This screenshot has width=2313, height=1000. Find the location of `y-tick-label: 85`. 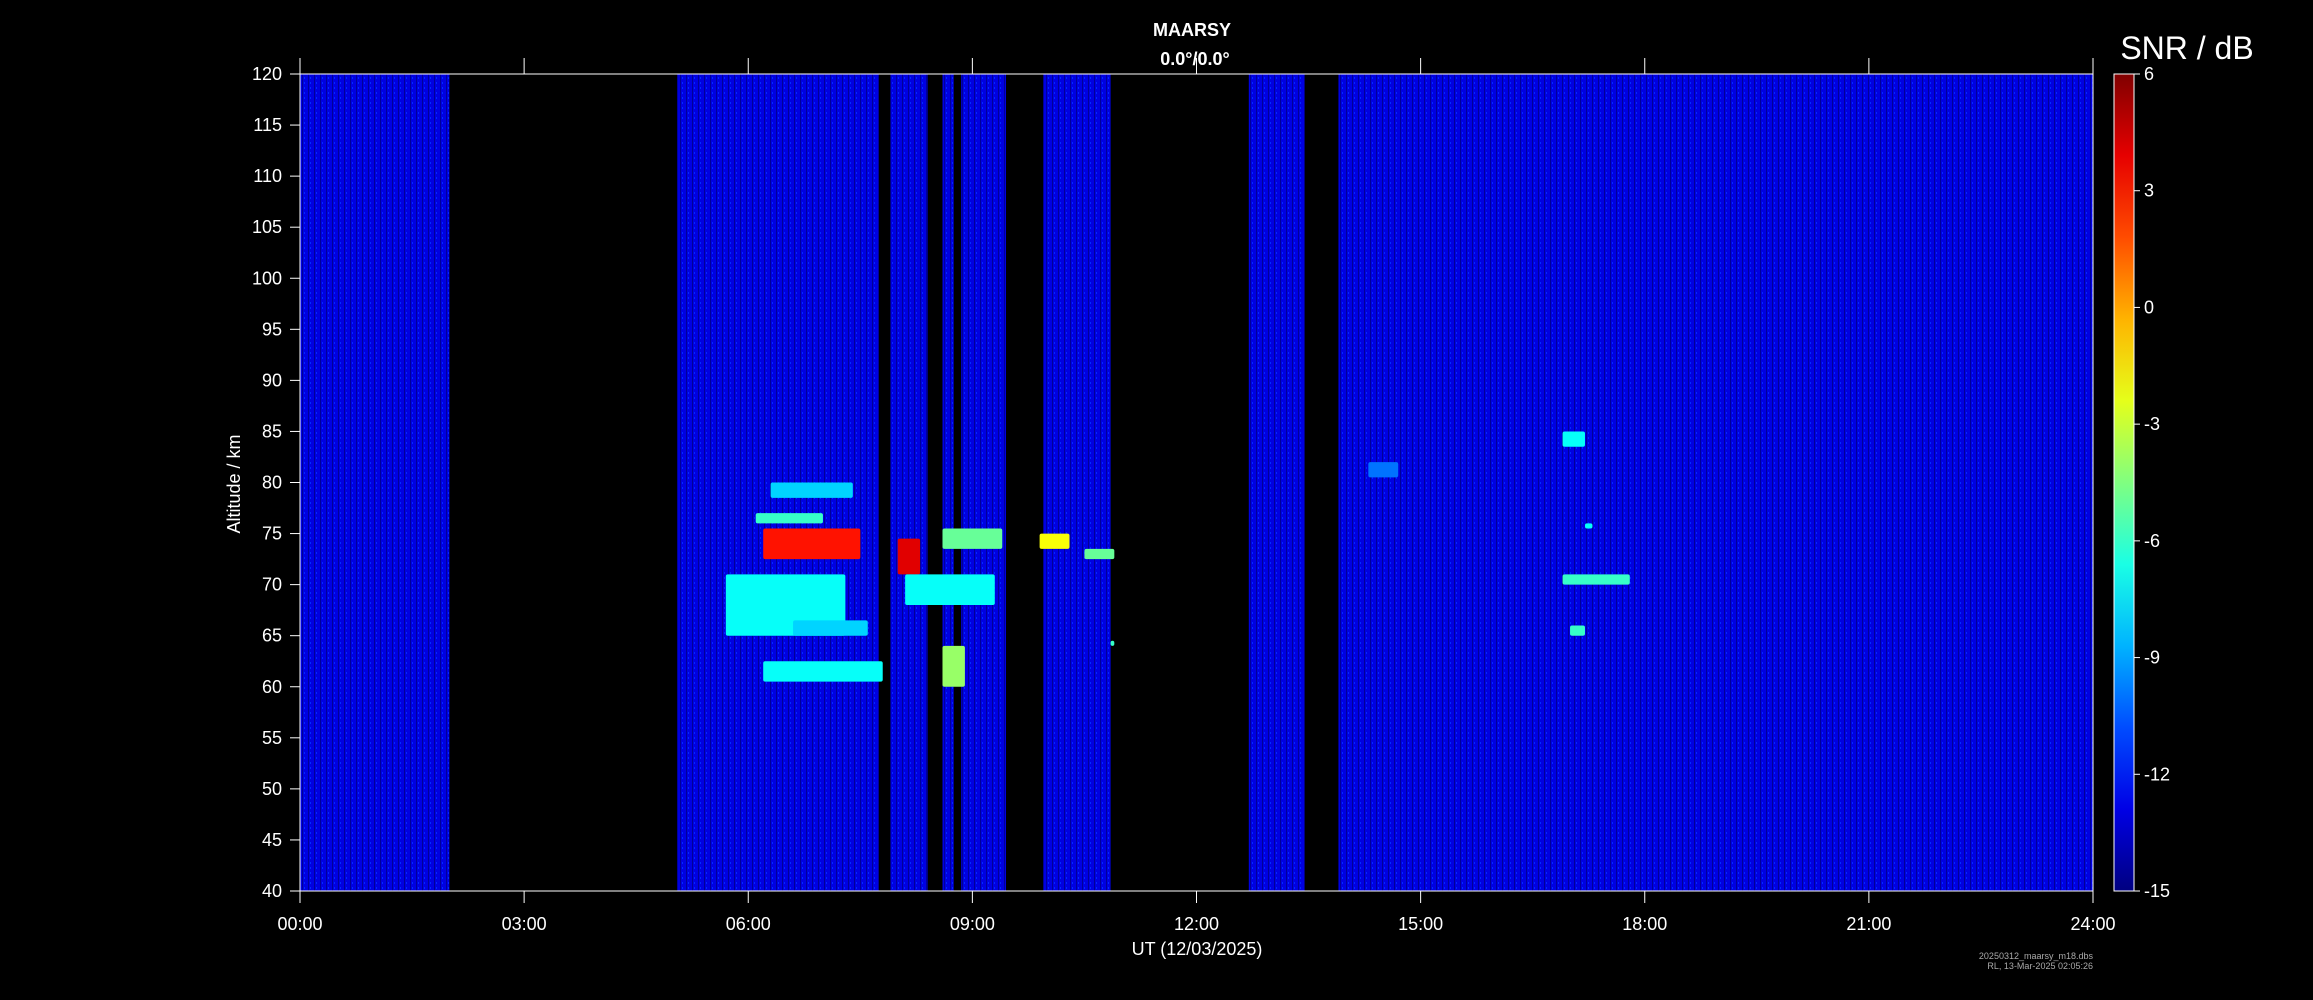

y-tick-label: 85 is located at coordinates (272, 431).